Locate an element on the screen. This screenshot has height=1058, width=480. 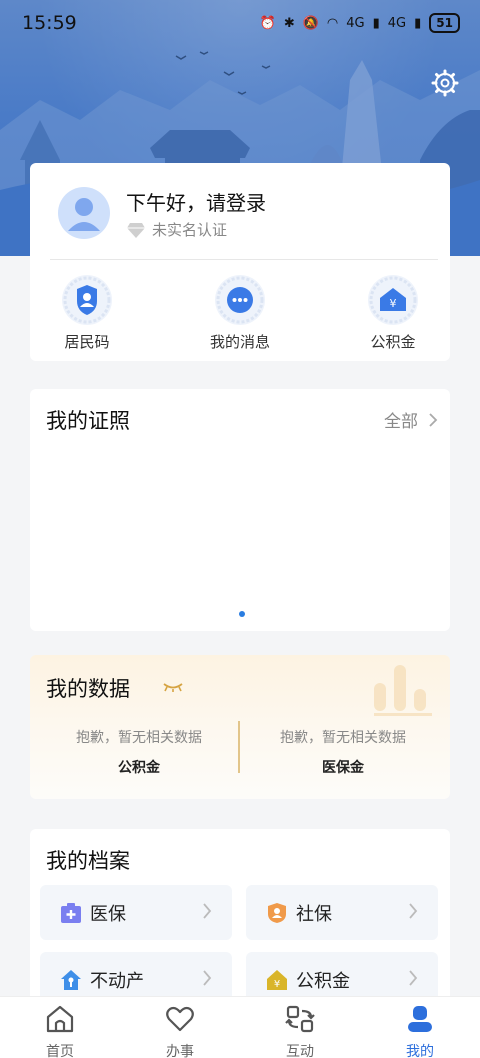
tab-profile: 我的 is located at coordinates (420, 1030).